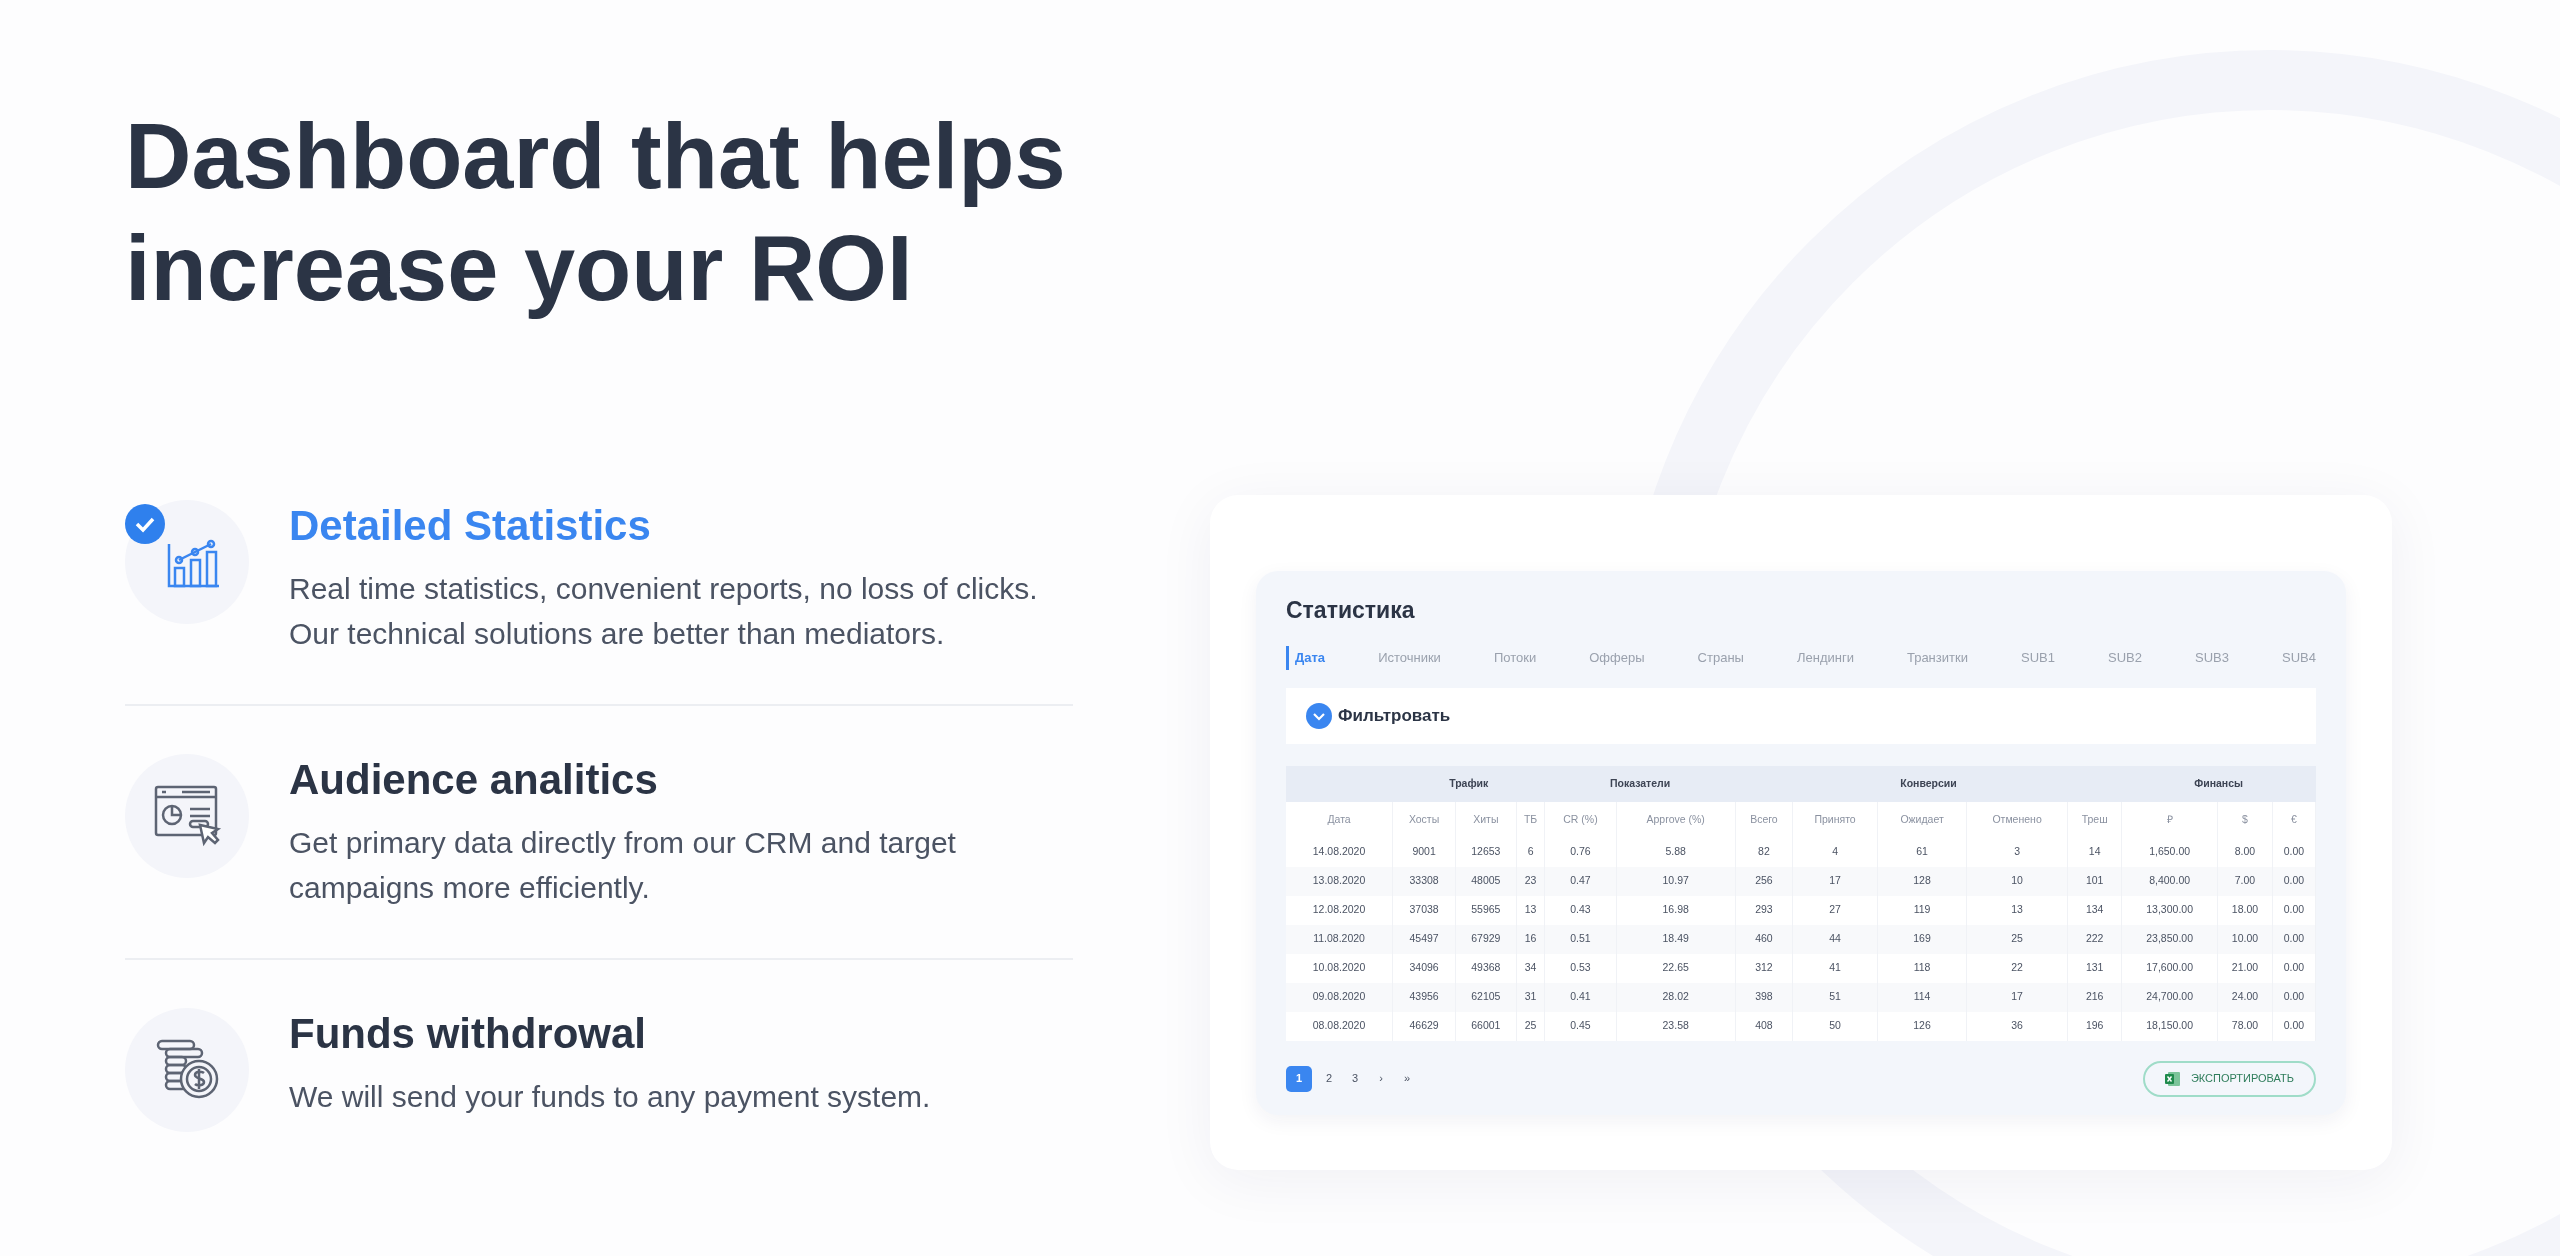  Describe the element at coordinates (1486, 968) in the screenshot. I see `table-cell: 49368` at that location.